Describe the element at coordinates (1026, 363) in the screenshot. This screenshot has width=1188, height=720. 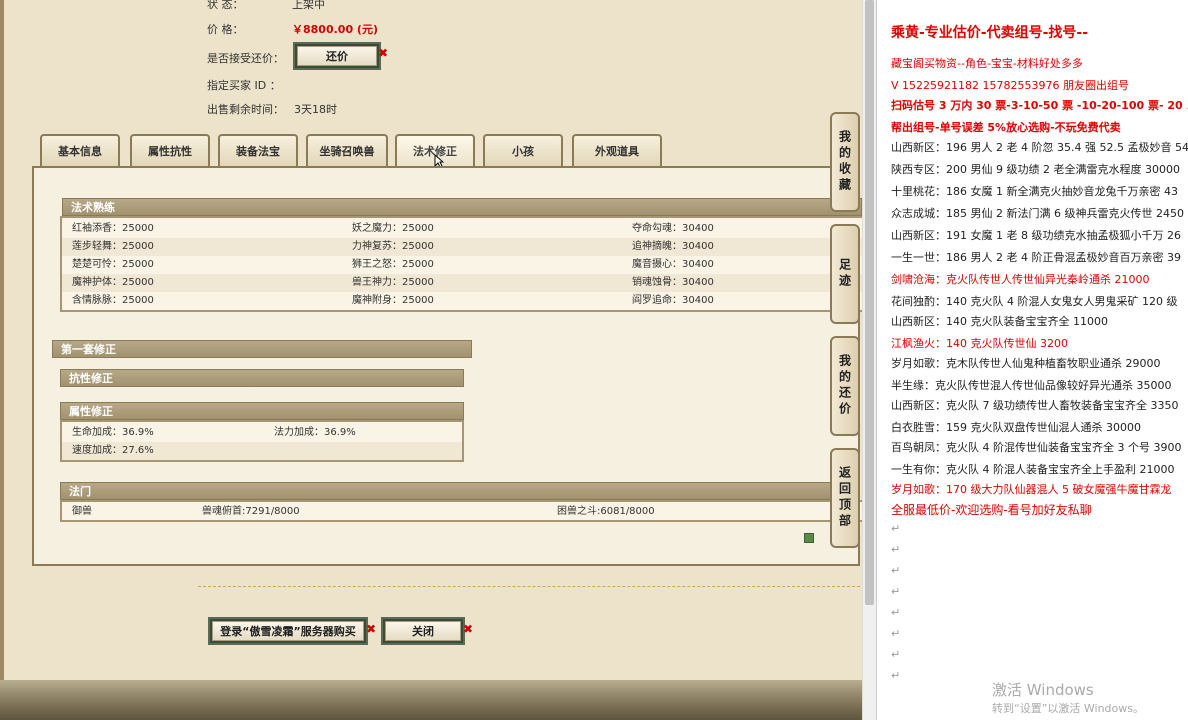
I see `document-line: 岁月如歌：克木队传世人仙鬼种植畜牧职业通杀 29000` at that location.